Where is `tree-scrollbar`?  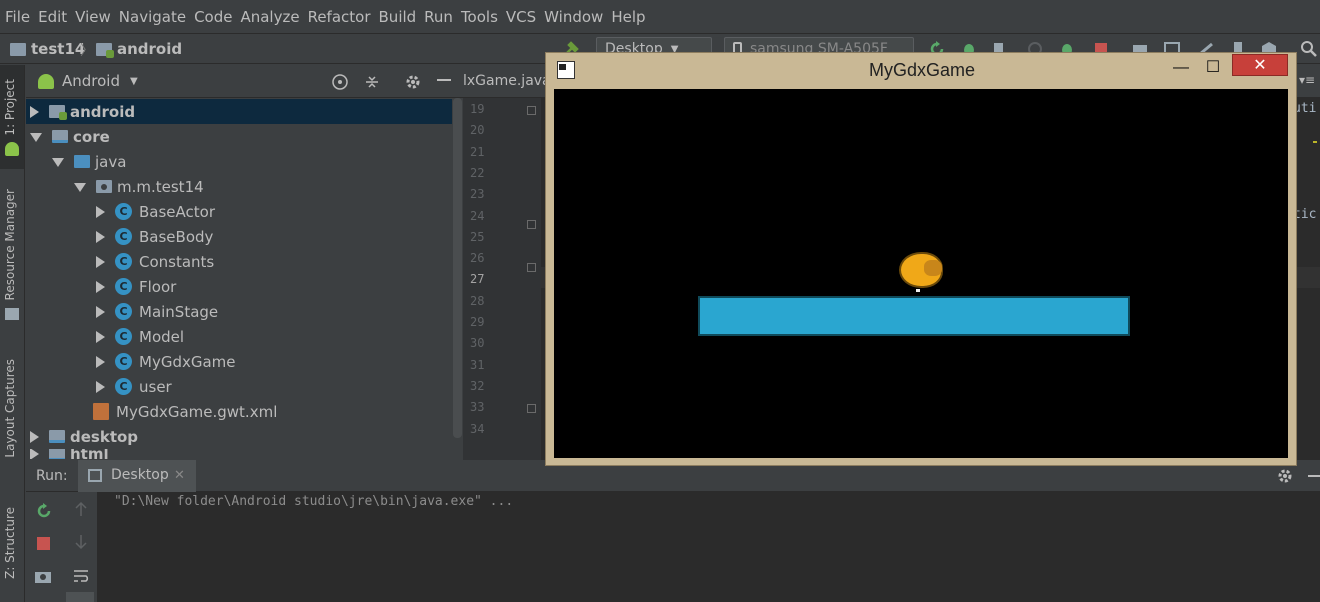 tree-scrollbar is located at coordinates (457, 268).